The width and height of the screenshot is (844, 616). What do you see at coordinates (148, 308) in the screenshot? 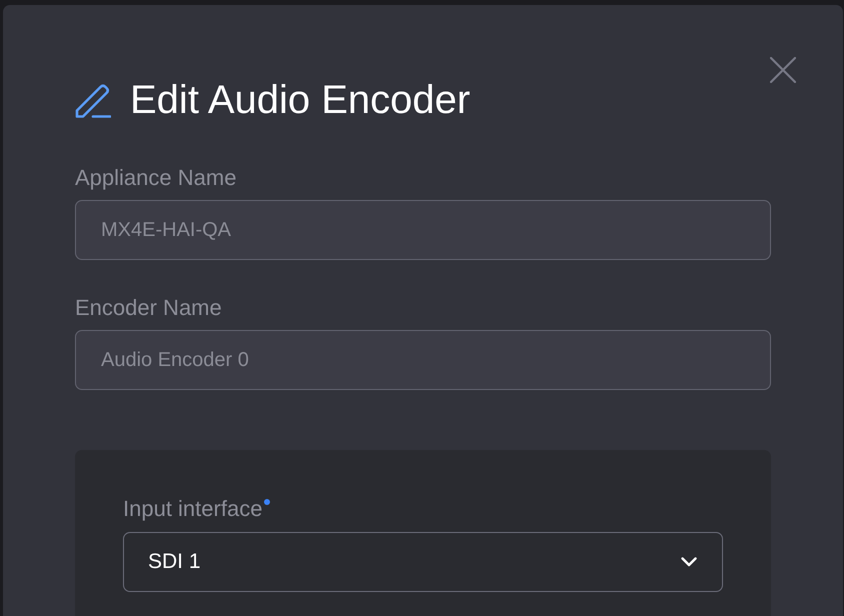
I see `field-label: Encoder Name` at bounding box center [148, 308].